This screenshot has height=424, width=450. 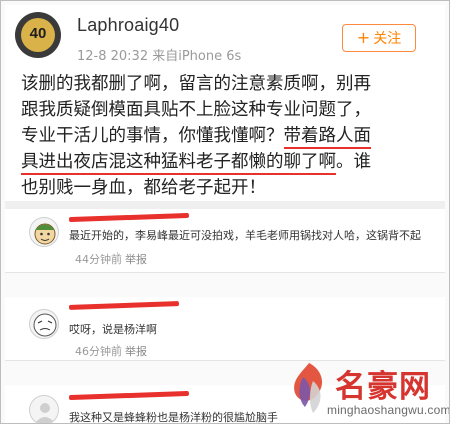 What do you see at coordinates (143, 188) in the screenshot?
I see `post-line: 也别贱一身血，都给老子起开！` at bounding box center [143, 188].